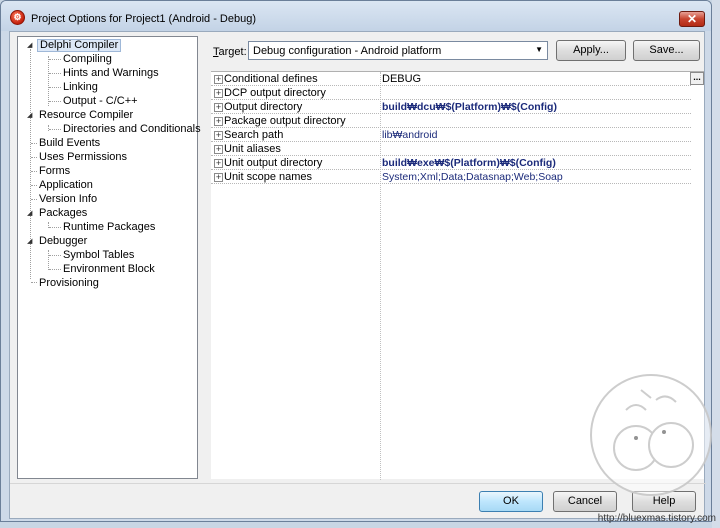 The height and width of the screenshot is (528, 720). Describe the element at coordinates (539, 49) in the screenshot. I see `chevron-down-icon: ▼` at that location.